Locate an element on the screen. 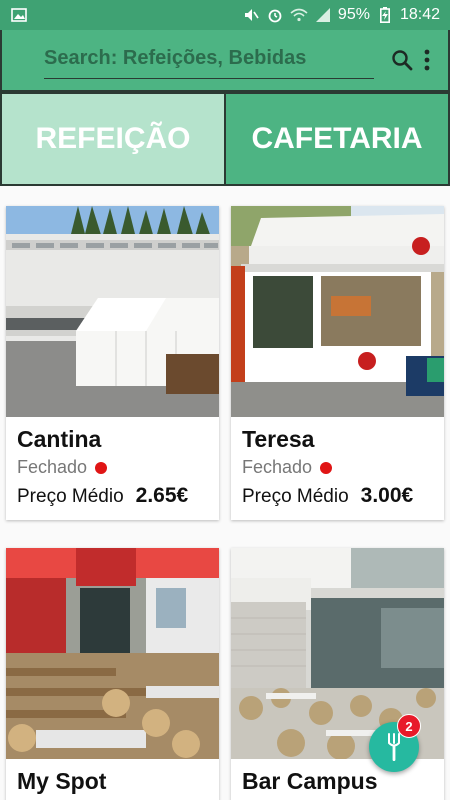 The height and width of the screenshot is (800, 450). cart-count-badge: 2 is located at coordinates (409, 726).